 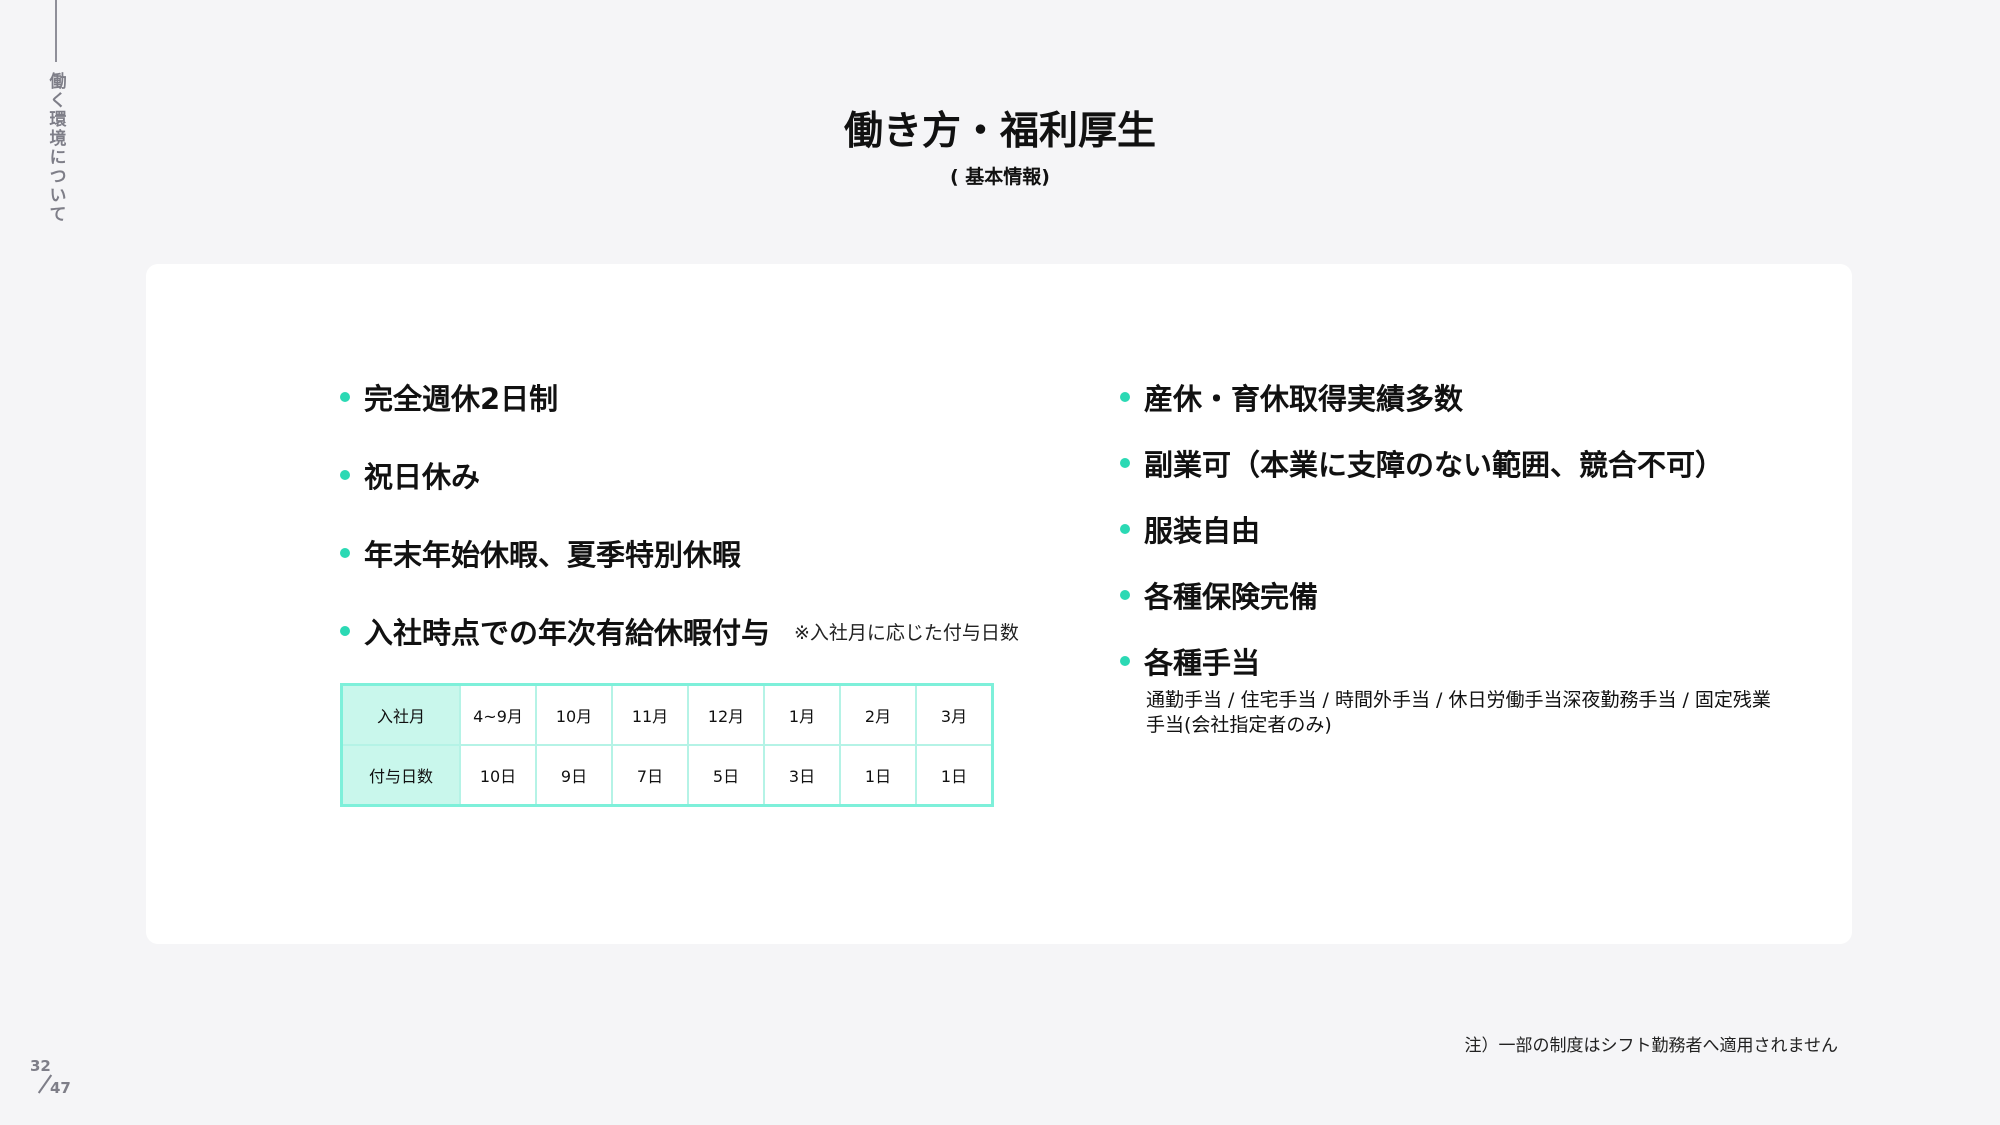 I want to click on list-item-label: 産休・育休取得実績多数, so click(x=1304, y=399).